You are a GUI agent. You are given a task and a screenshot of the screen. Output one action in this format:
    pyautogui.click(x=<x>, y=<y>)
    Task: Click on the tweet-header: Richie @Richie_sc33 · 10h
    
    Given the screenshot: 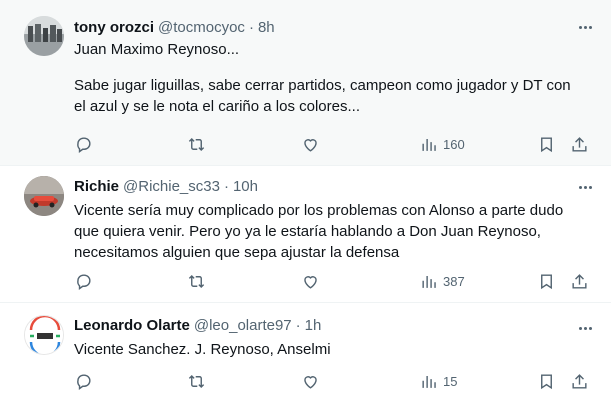 What is the action you would take?
    pyautogui.click(x=166, y=186)
    